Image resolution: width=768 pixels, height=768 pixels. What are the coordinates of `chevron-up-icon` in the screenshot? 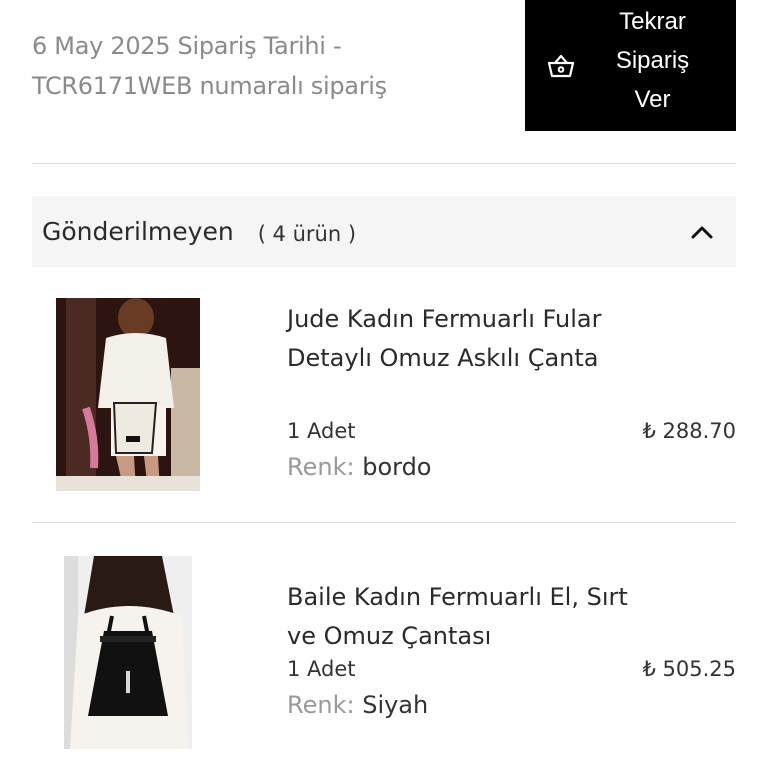 It's located at (702, 232).